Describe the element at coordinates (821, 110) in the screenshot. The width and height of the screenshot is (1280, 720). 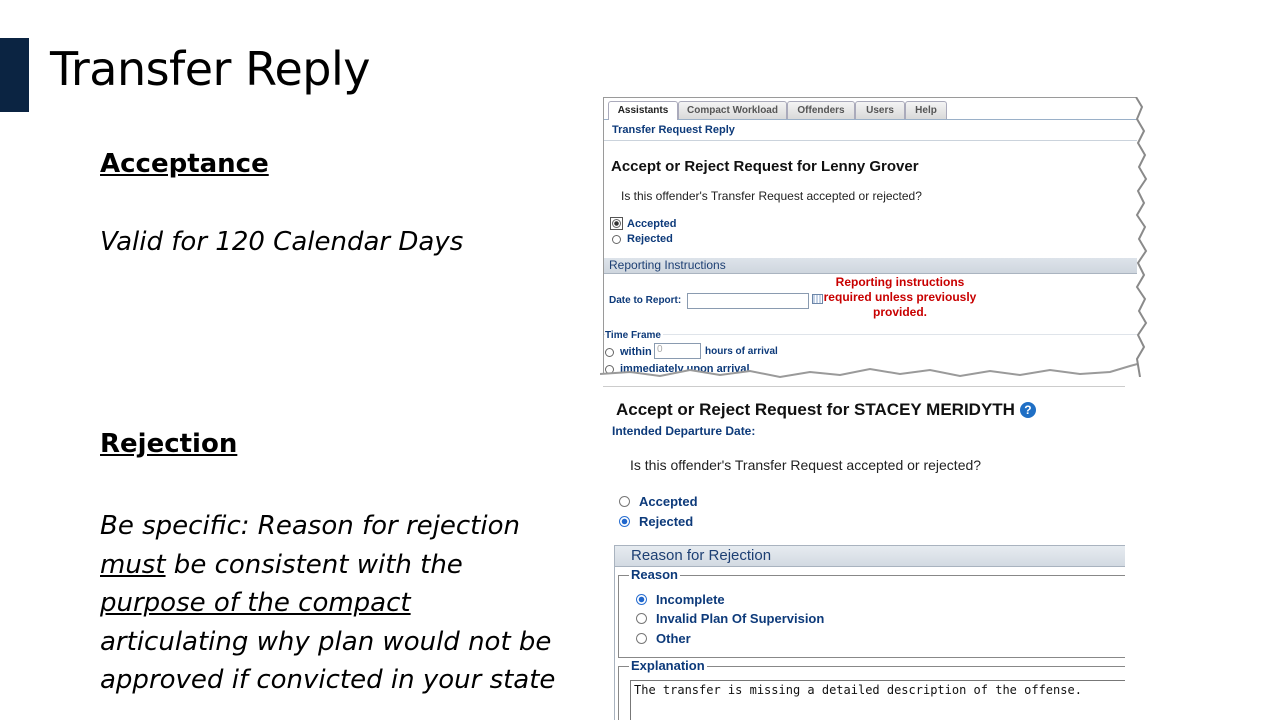
I see `tab-offenders: Offenders` at that location.